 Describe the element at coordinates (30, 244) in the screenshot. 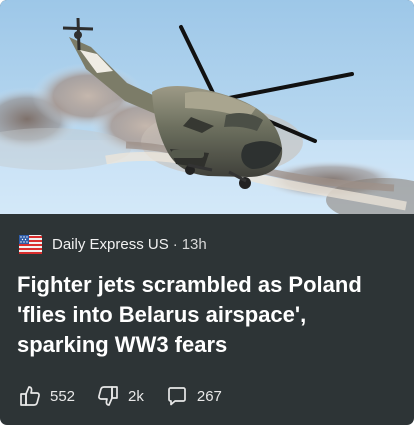

I see `flag-logo-icon` at that location.